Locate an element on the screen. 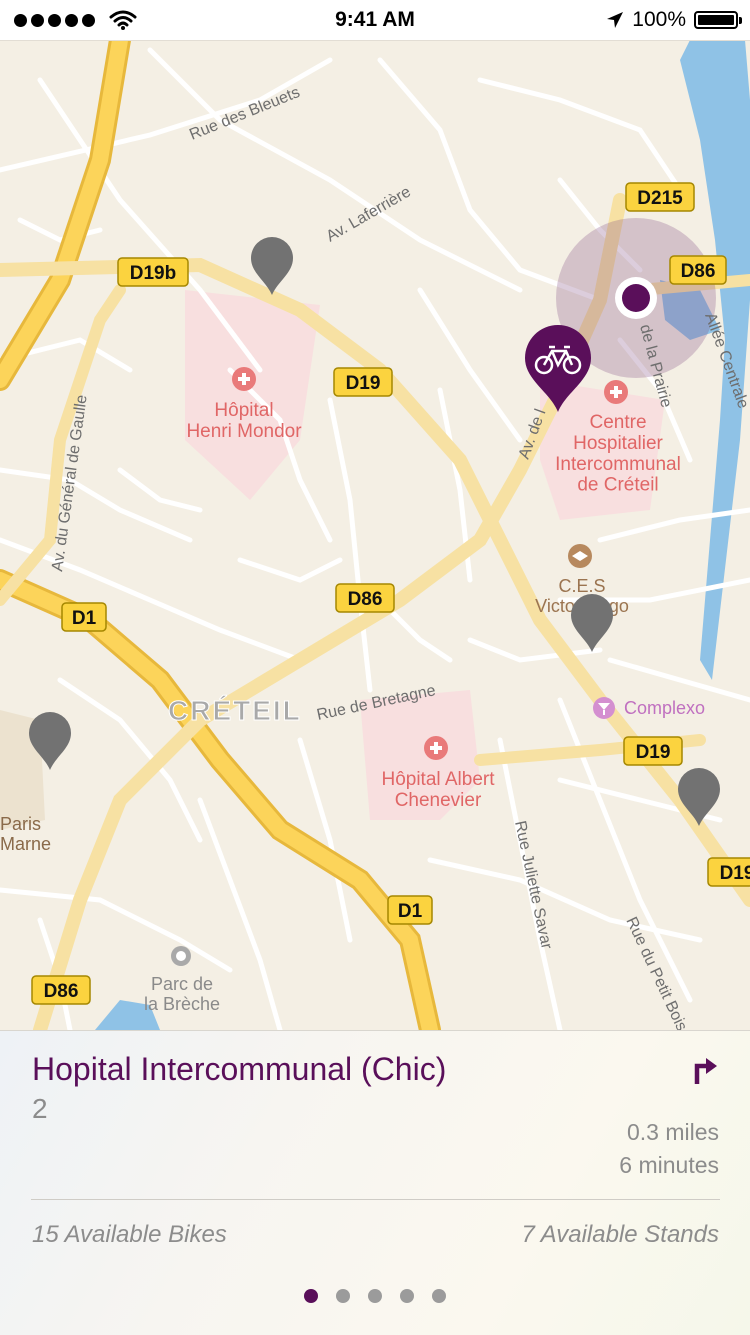  divider is located at coordinates (375, 1199).